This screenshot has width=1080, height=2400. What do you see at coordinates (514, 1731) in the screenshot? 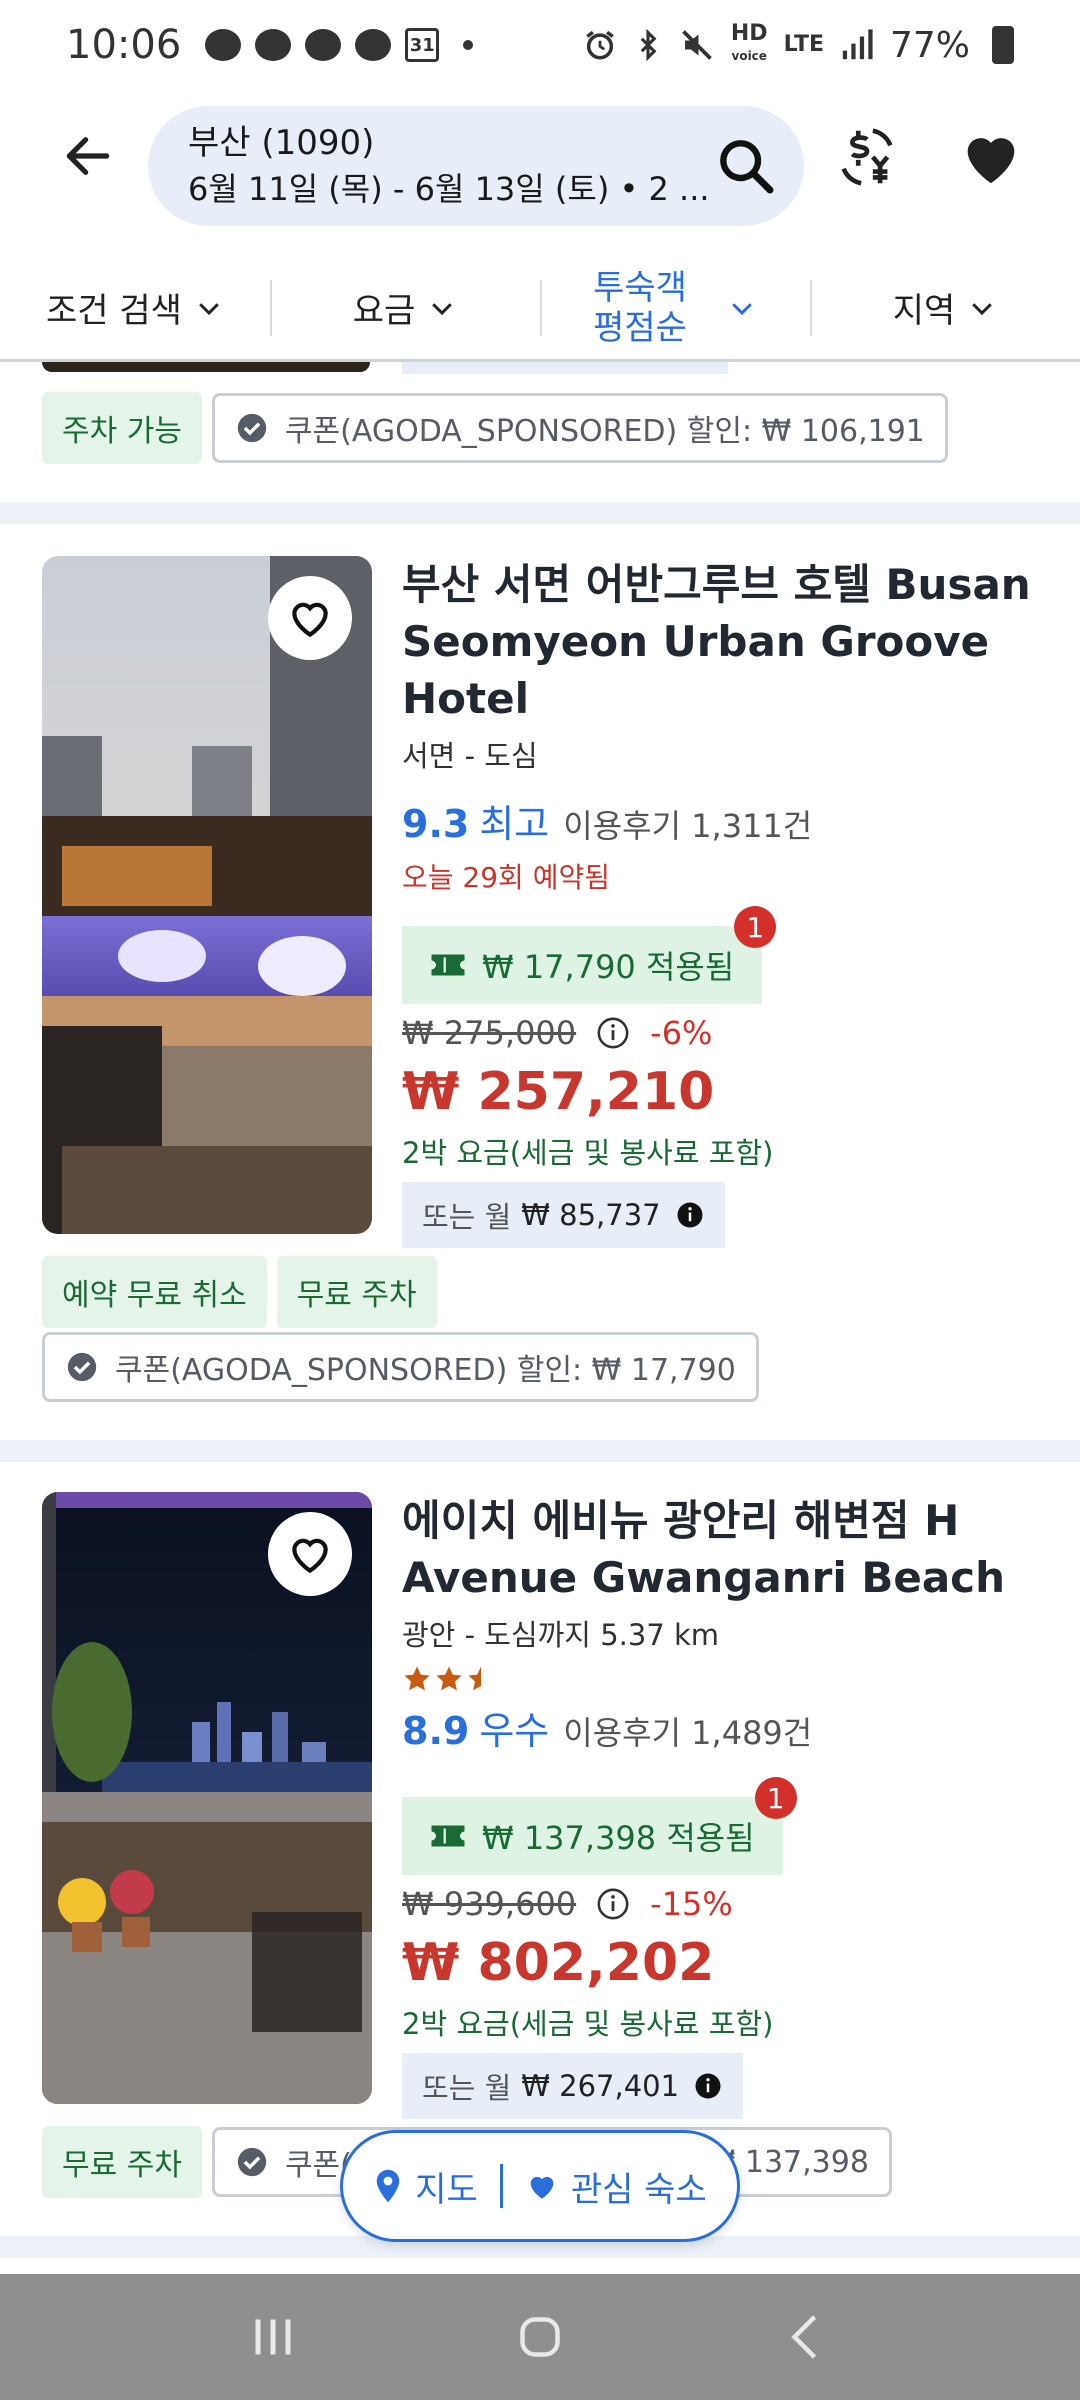
I see `rating-word: 우수` at bounding box center [514, 1731].